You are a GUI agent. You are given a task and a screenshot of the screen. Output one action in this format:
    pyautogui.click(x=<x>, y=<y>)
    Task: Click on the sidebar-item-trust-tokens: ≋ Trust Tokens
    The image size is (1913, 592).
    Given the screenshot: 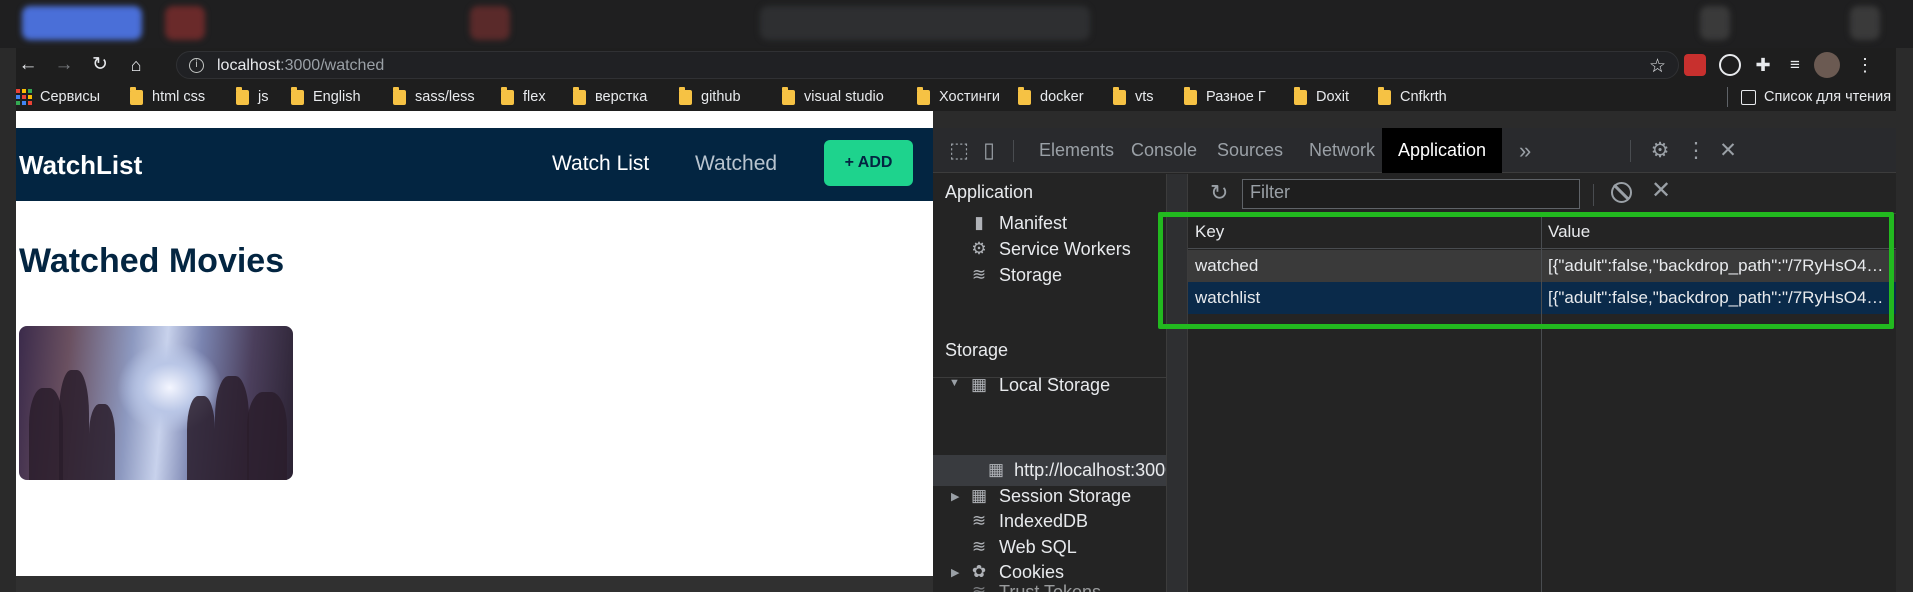 What is the action you would take?
    pyautogui.click(x=1035, y=587)
    